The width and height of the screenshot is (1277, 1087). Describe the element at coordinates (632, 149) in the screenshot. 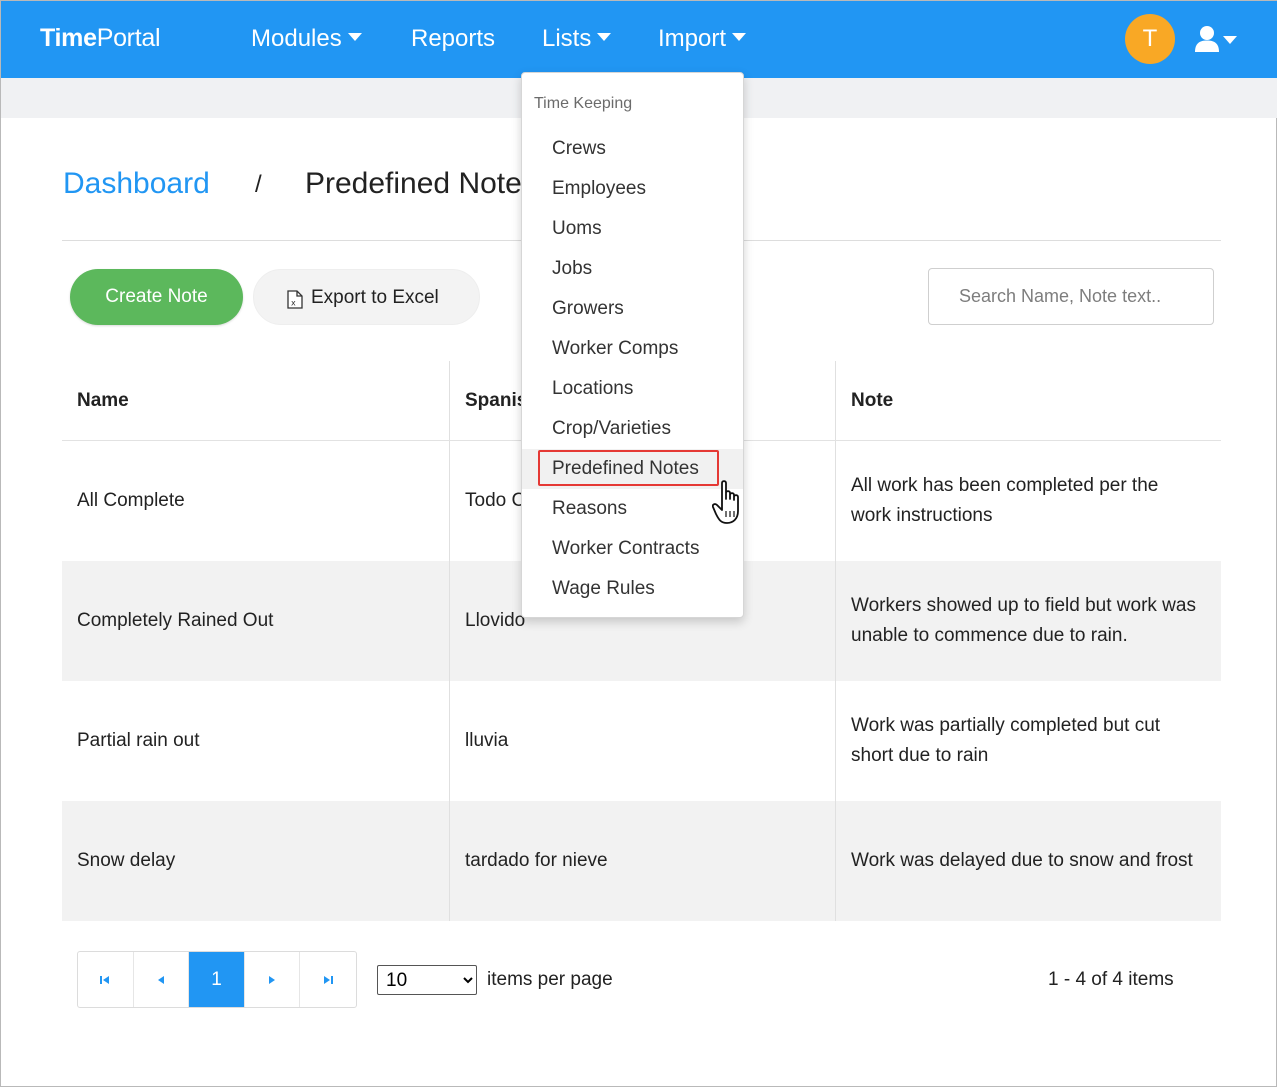

I see `menu-item-crews: Crews` at that location.